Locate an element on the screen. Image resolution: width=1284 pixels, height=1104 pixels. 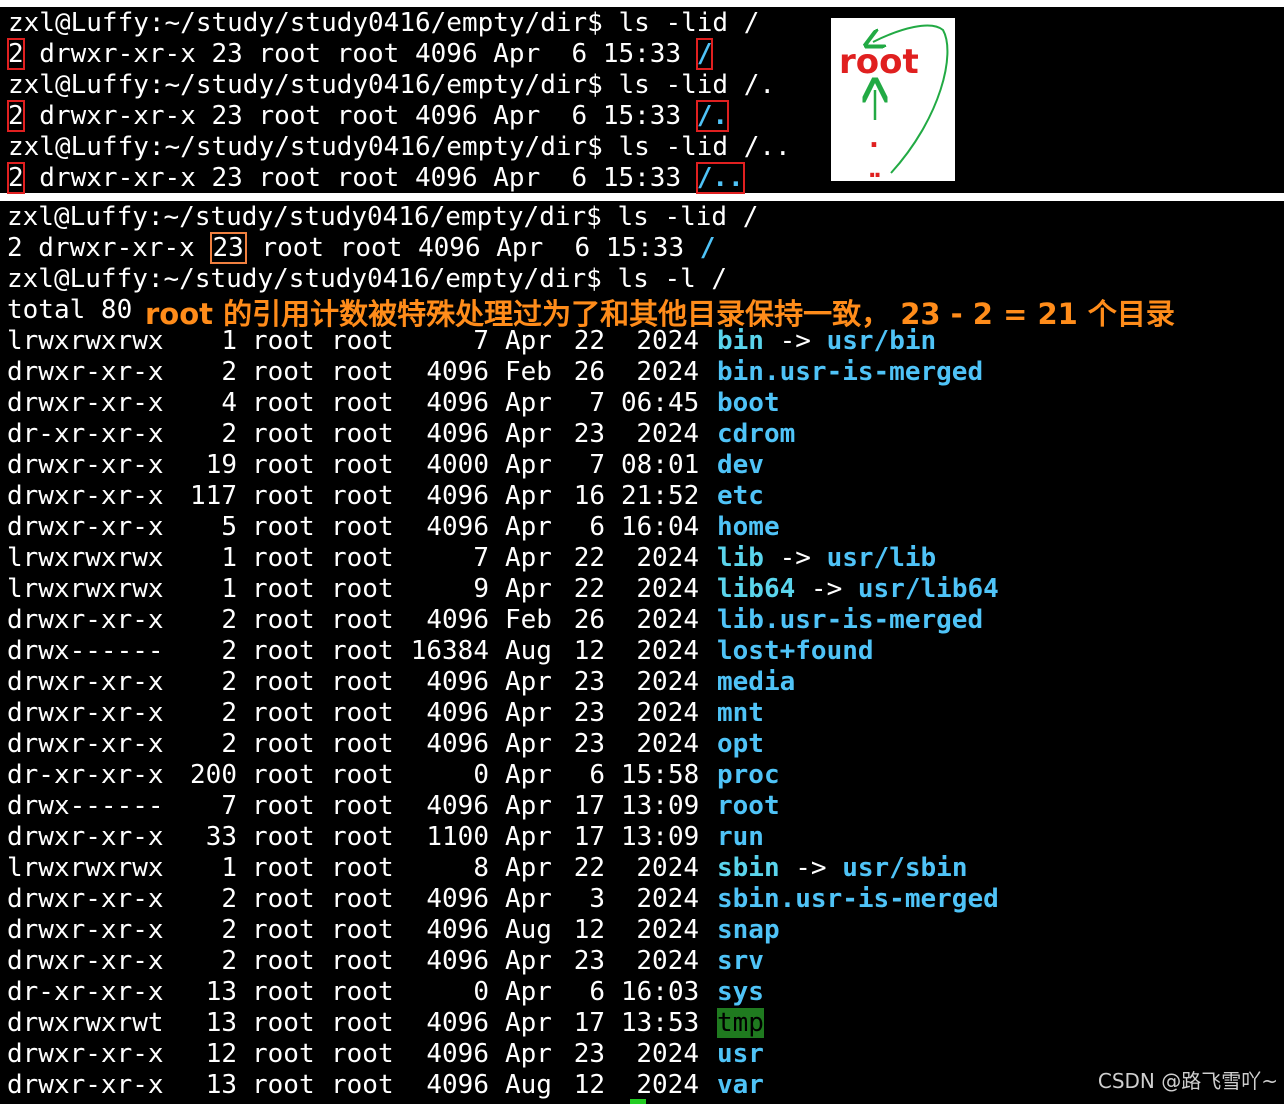
output-text: root root 4096 Apr 6 15:33 is located at coordinates (472, 248).